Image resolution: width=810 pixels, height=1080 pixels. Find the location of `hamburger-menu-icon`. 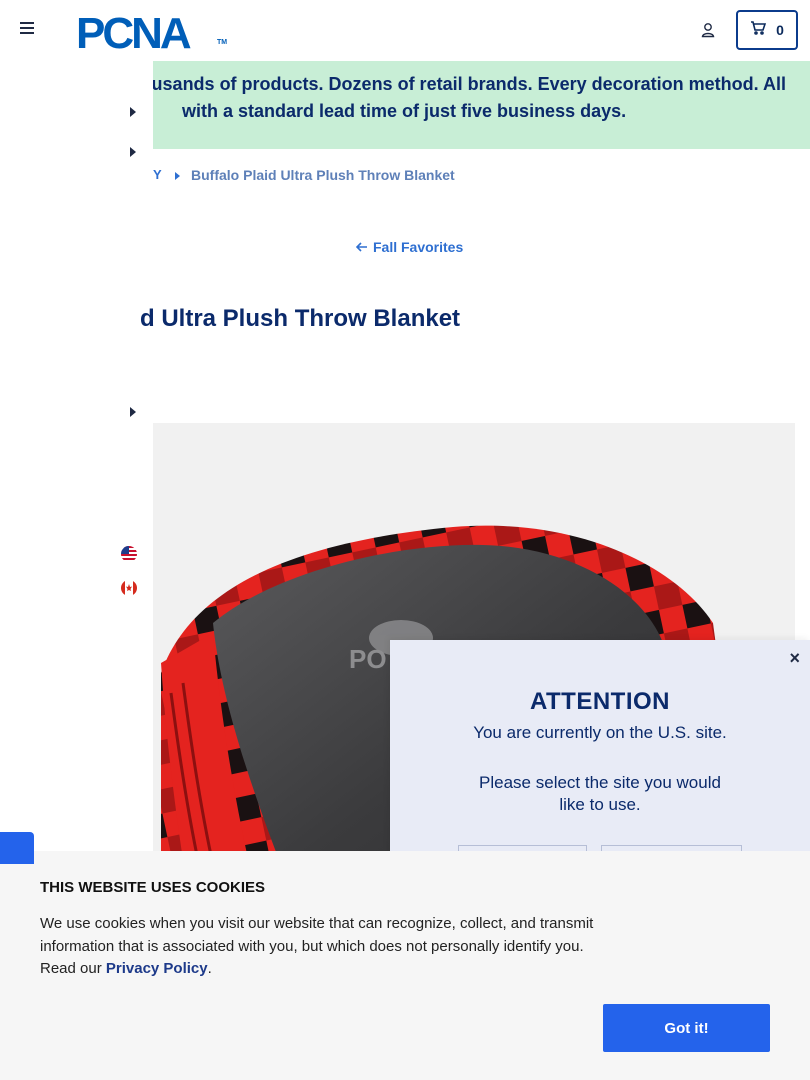

hamburger-menu-icon is located at coordinates (28, 30).